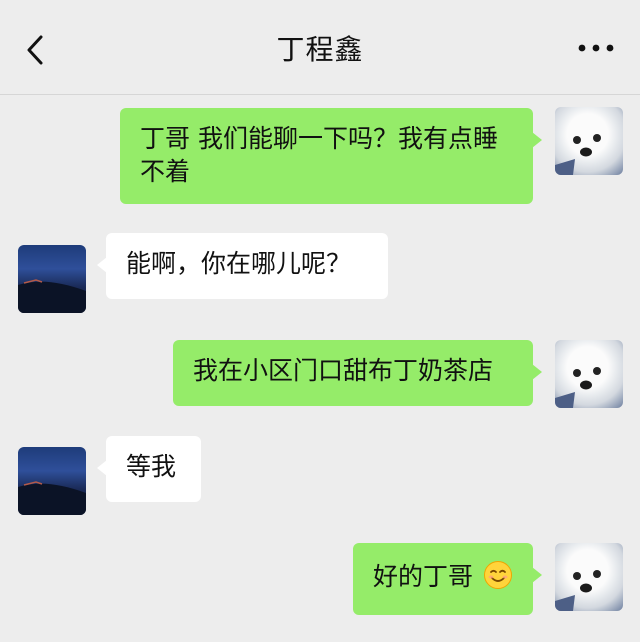 This screenshot has height=642, width=640. I want to click on smiling-face-emoji-icon, so click(498, 579).